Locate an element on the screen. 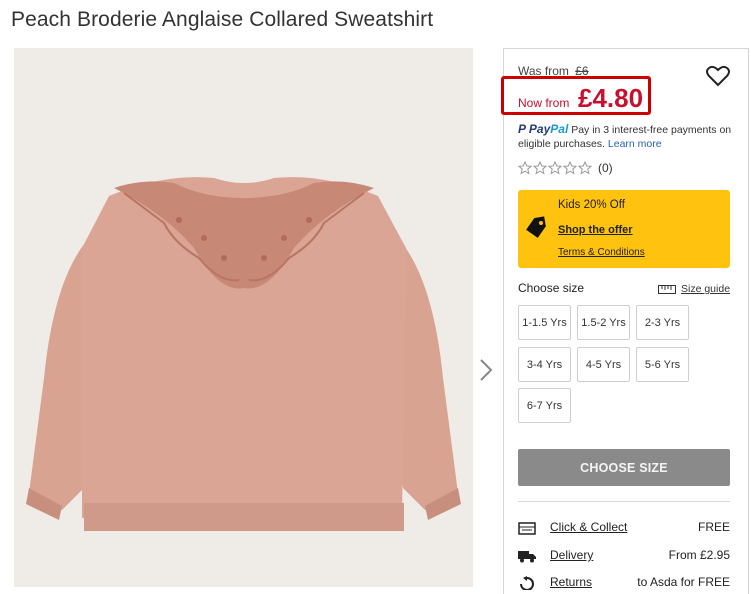  now-label: Now from is located at coordinates (544, 103).